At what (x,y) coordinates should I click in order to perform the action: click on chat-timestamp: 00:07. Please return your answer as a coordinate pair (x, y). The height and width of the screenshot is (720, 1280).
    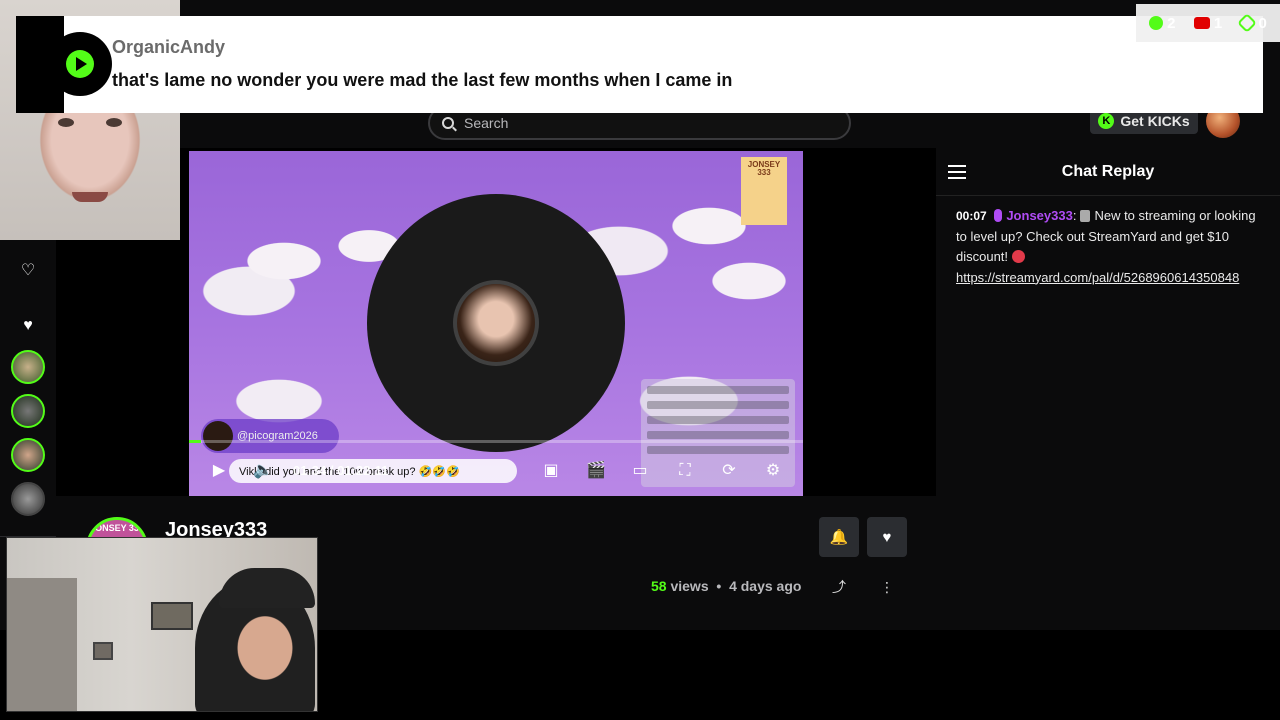
    Looking at the image, I should click on (971, 216).